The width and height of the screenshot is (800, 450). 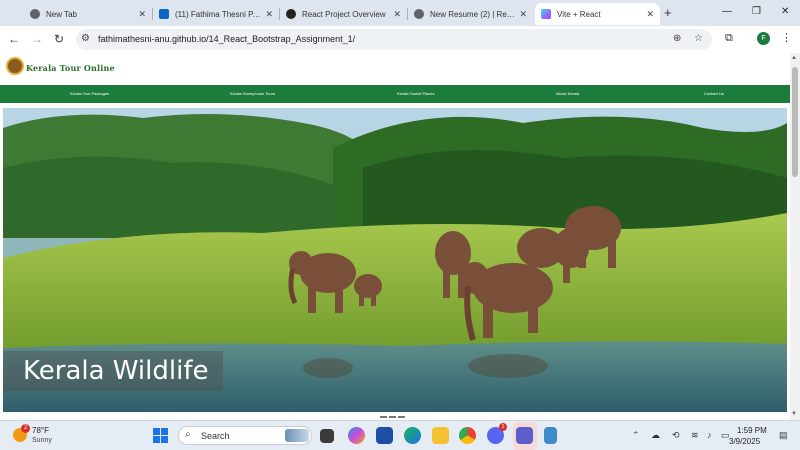 I want to click on wifi-icon: ≋, so click(x=695, y=435).